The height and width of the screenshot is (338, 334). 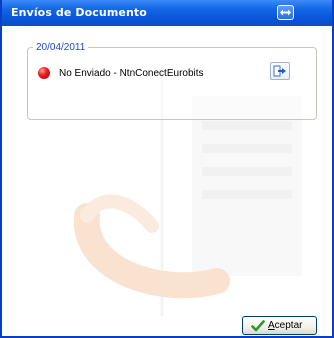 I want to click on title-swap-button, so click(x=285, y=12).